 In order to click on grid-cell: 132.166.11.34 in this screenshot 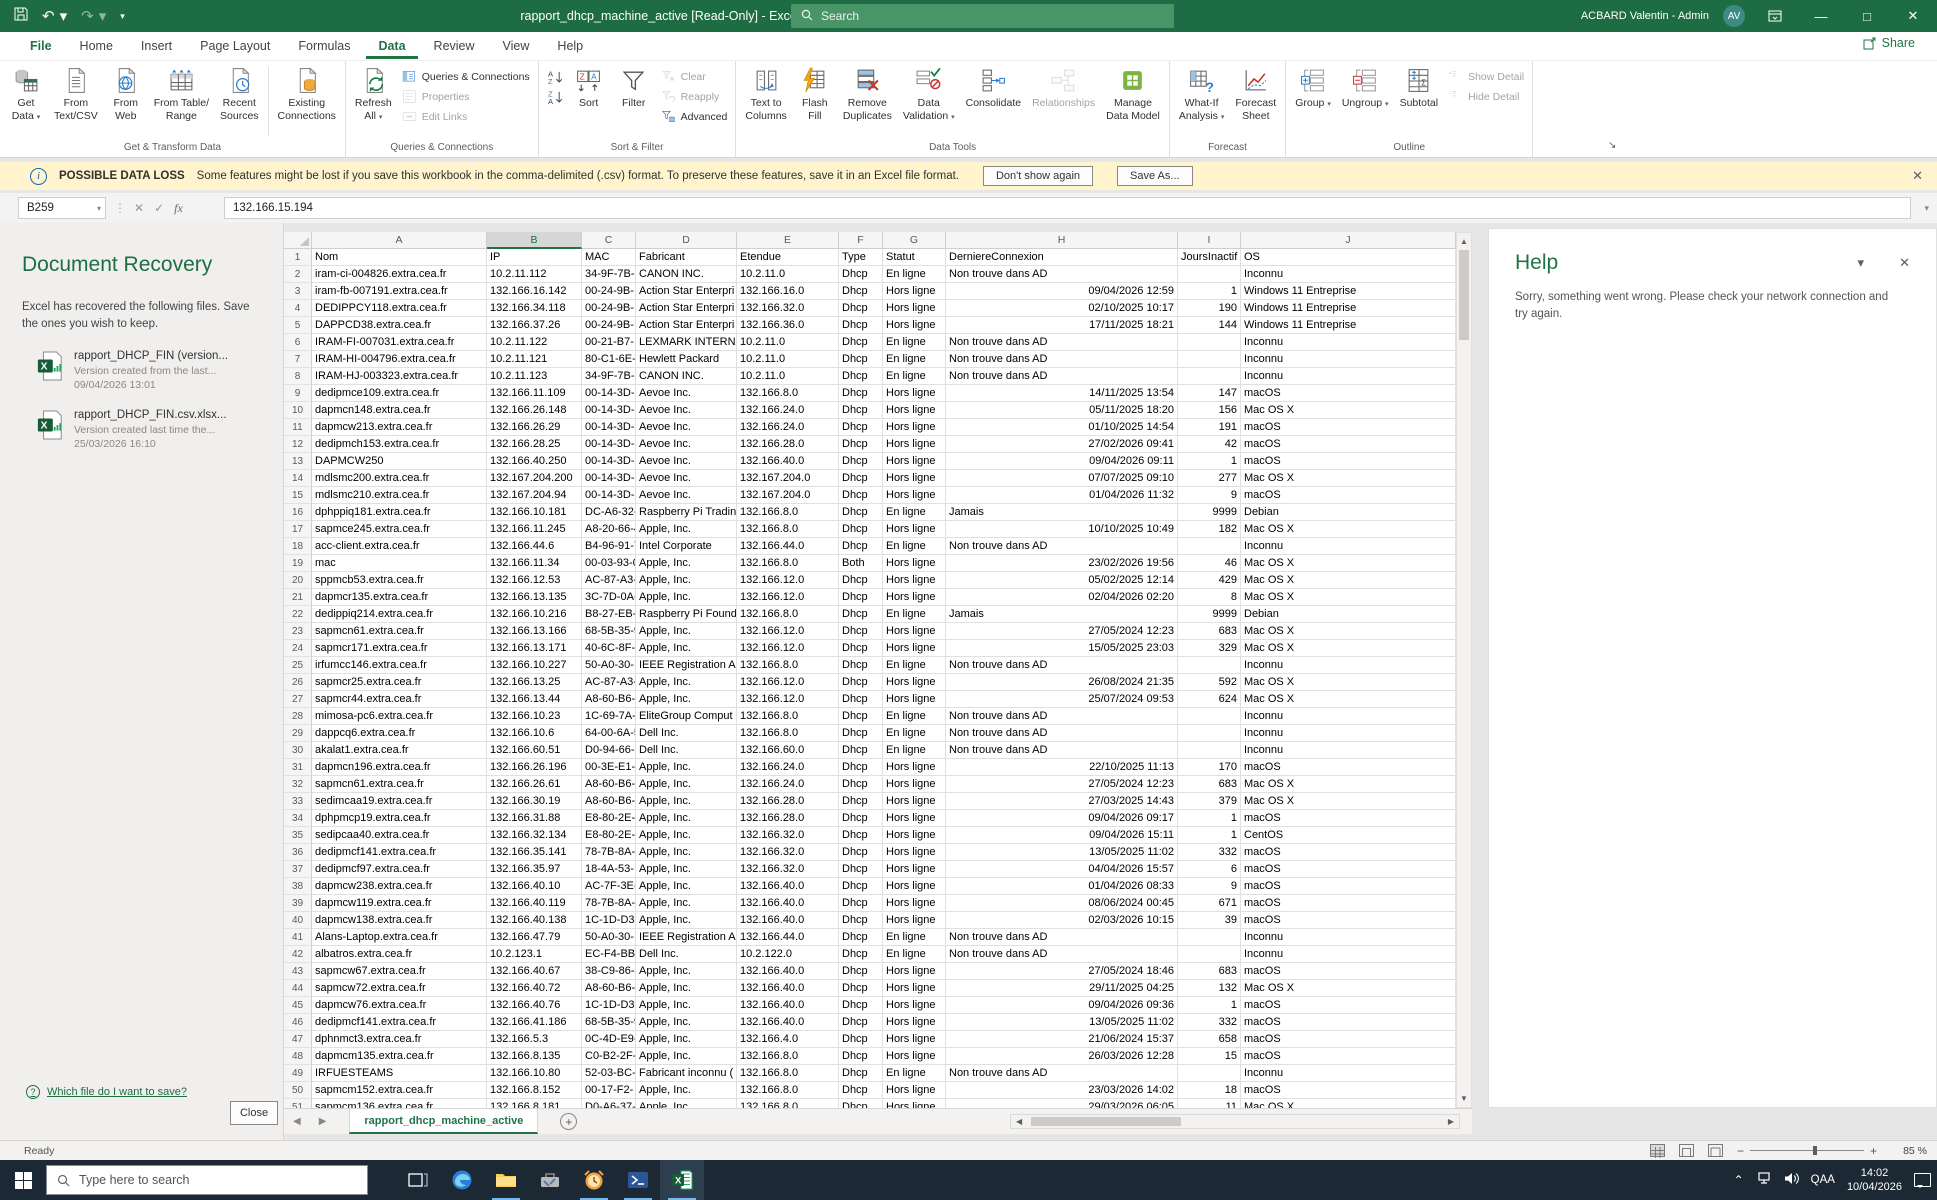, I will do `click(534, 563)`.